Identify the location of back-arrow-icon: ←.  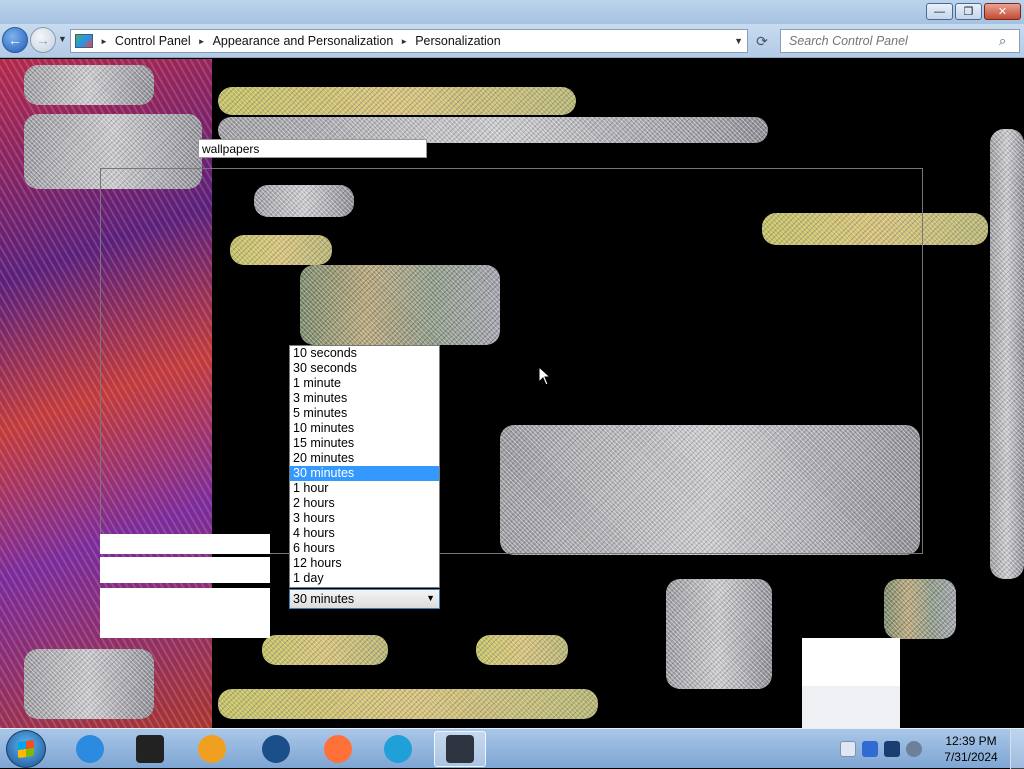
(15, 40).